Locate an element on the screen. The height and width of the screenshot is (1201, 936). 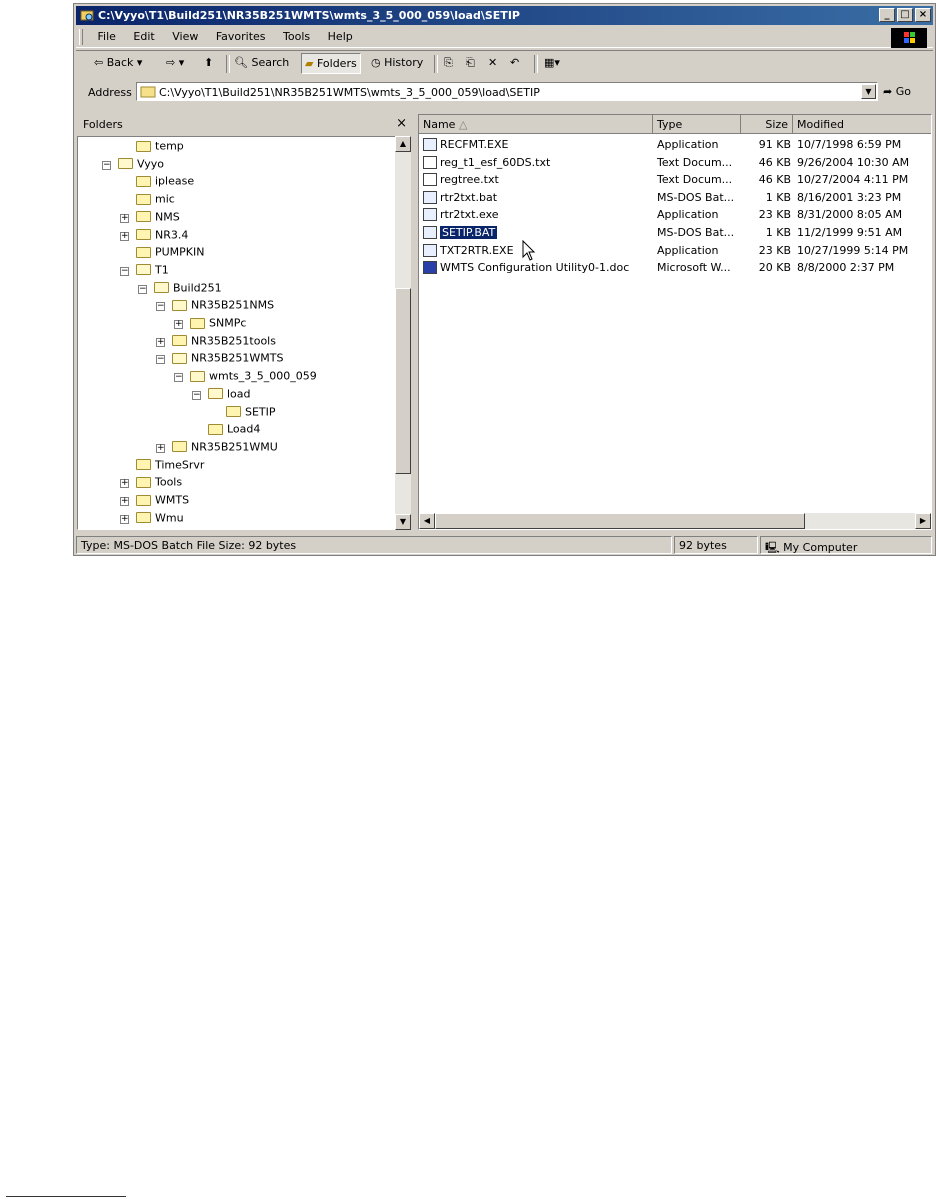
back-button: ⇦ Back ▾ is located at coordinates (118, 62).